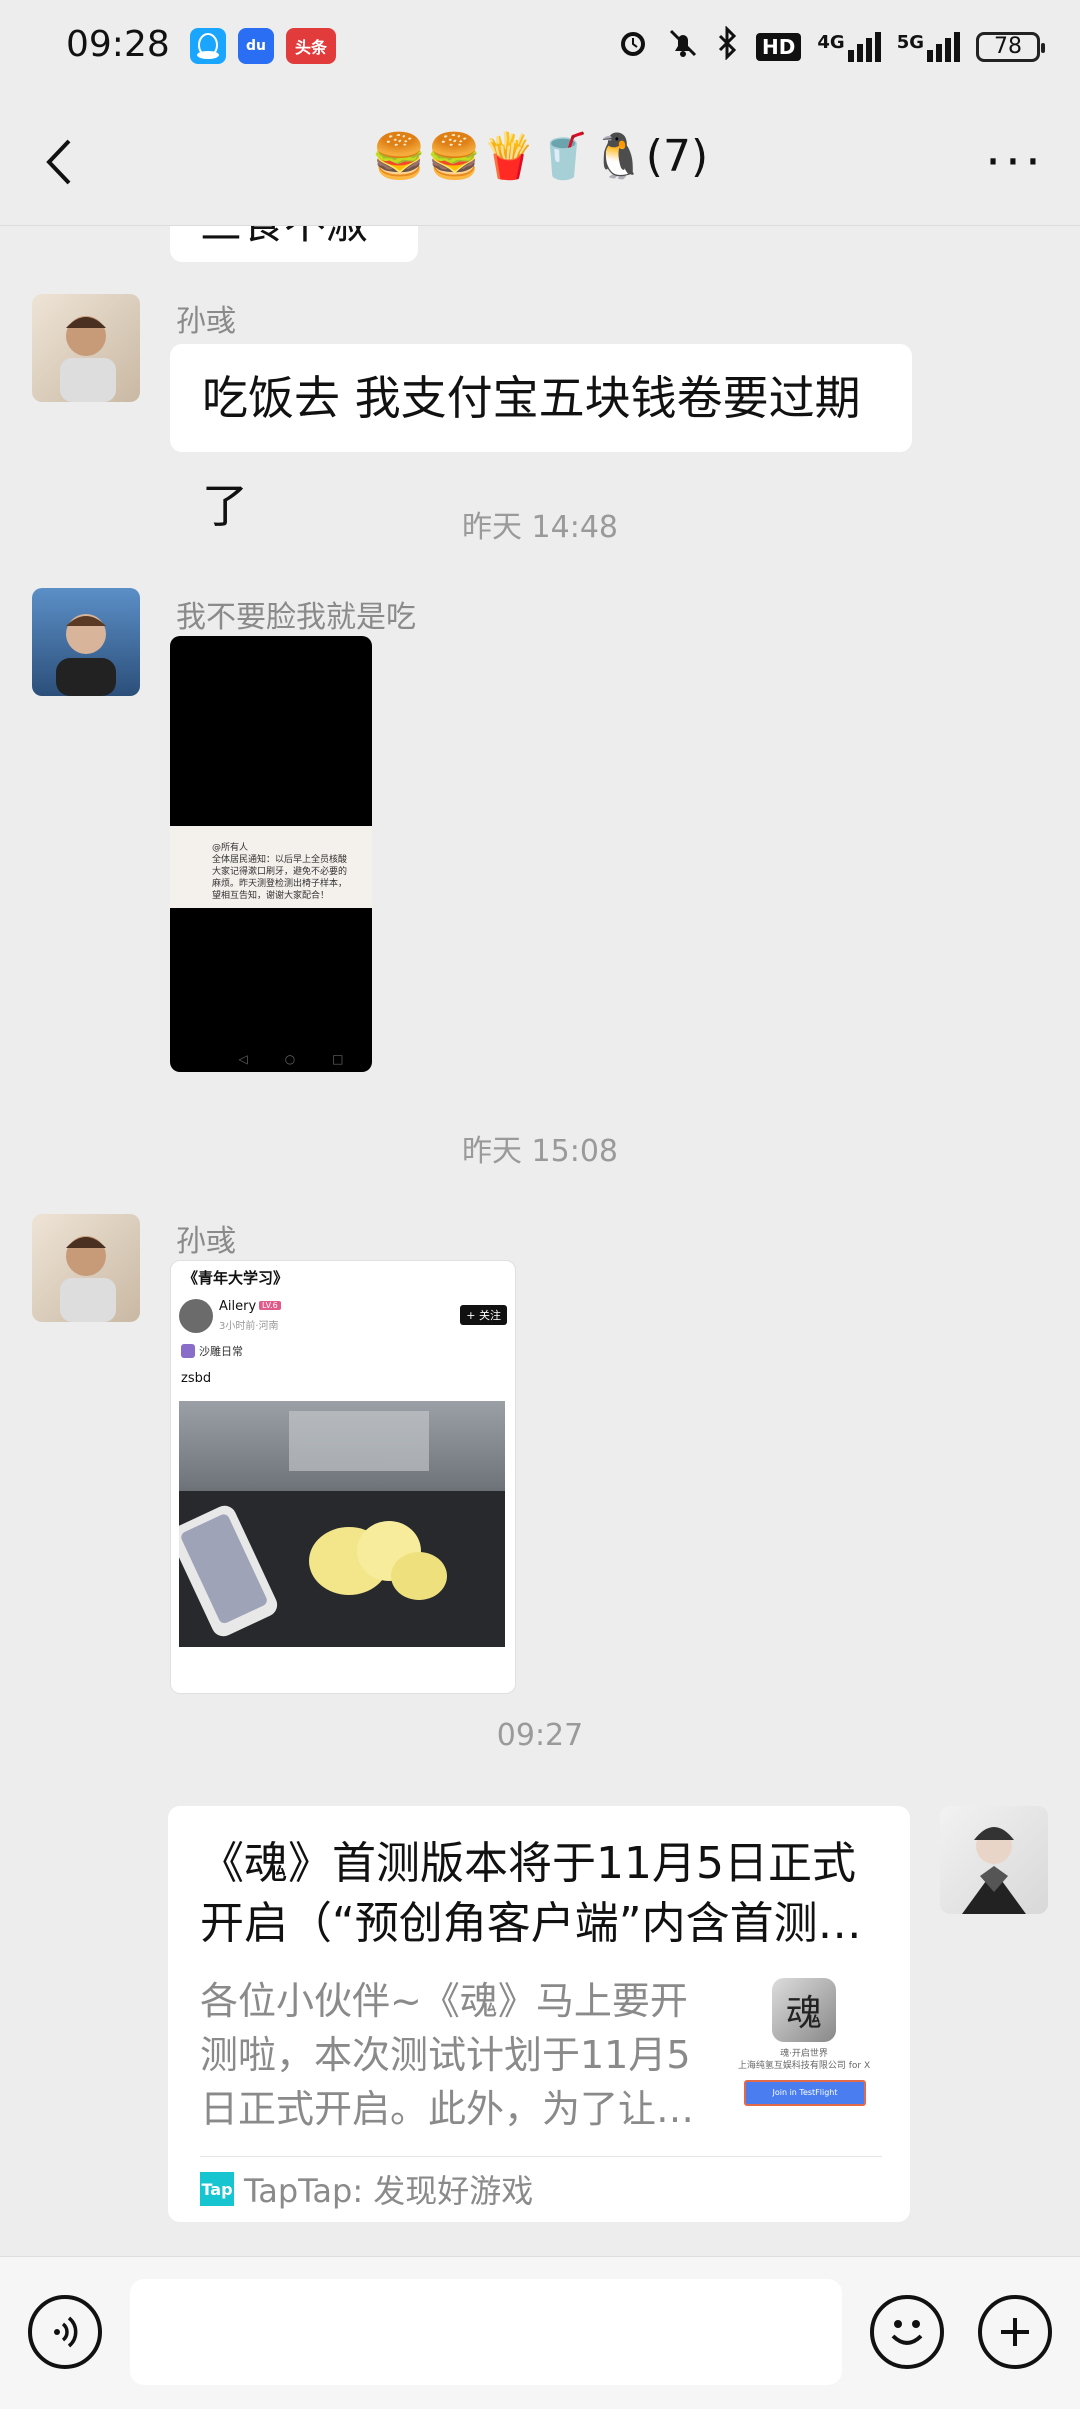 This screenshot has width=1080, height=2409. What do you see at coordinates (196, 1378) in the screenshot?
I see `post-body: zsbd` at bounding box center [196, 1378].